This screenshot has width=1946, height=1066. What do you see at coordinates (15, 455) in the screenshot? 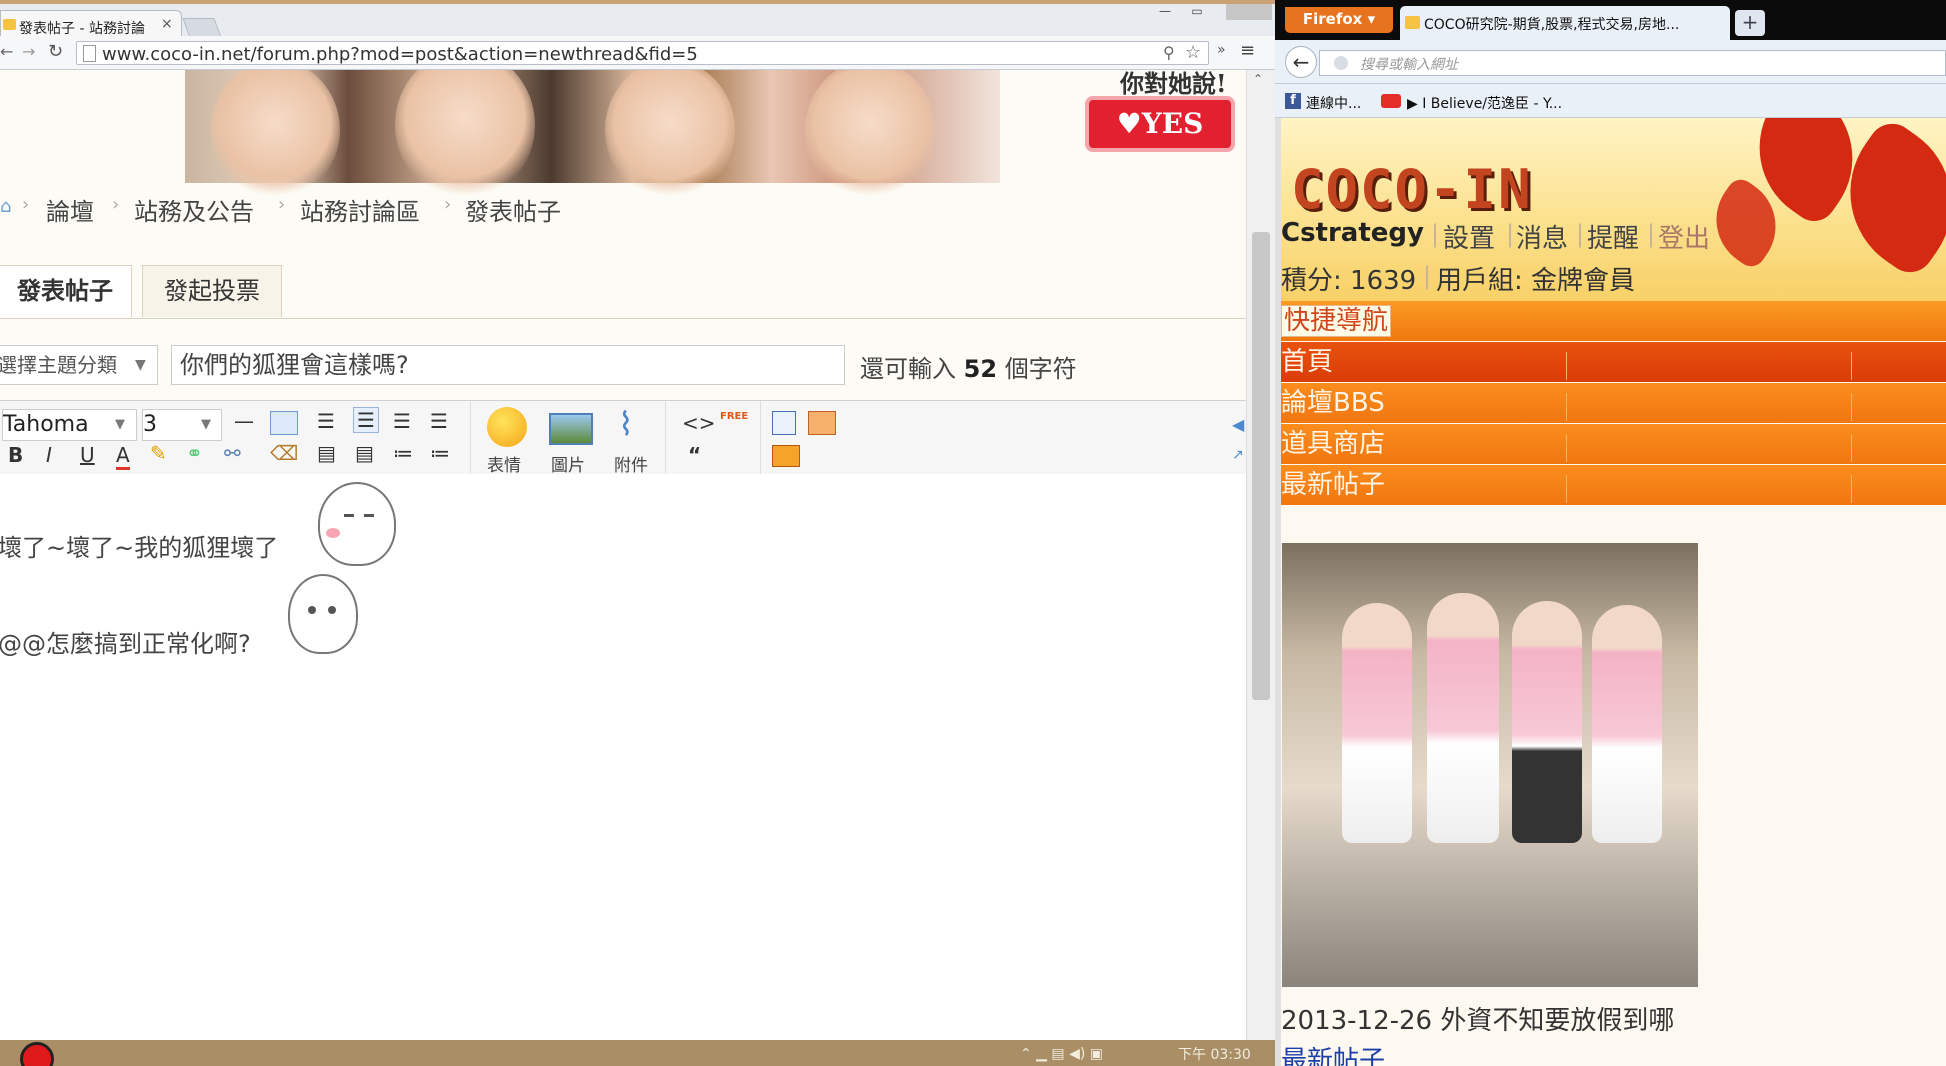
I see `bold-icon: B` at bounding box center [15, 455].